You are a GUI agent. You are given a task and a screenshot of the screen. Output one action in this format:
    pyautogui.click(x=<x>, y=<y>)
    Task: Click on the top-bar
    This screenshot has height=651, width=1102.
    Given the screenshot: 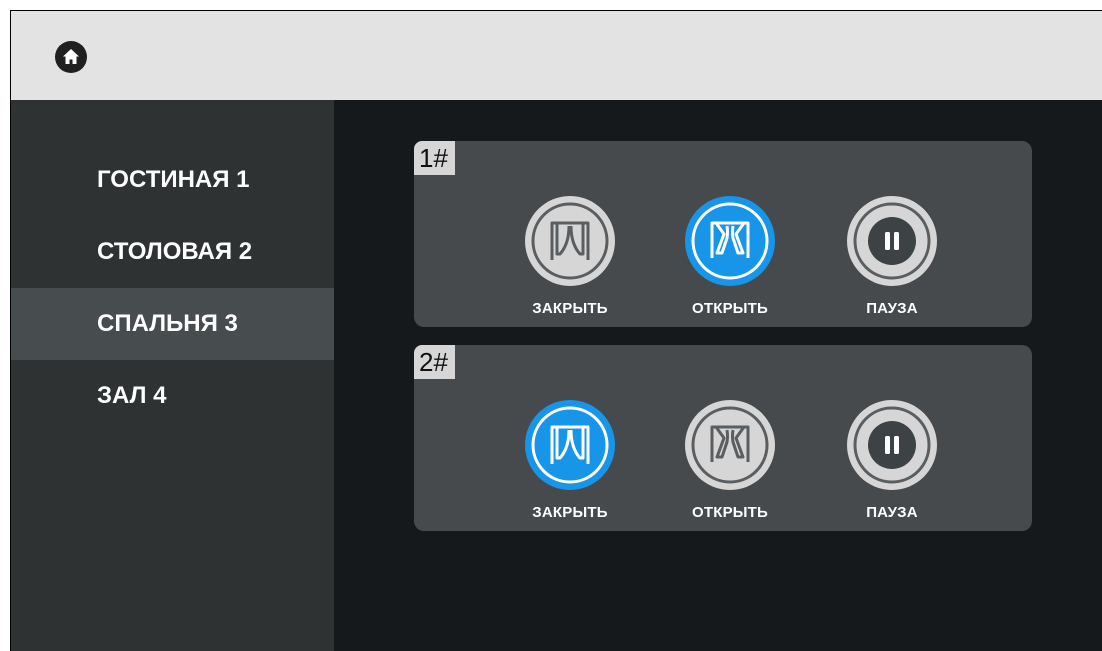 What is the action you would take?
    pyautogui.click(x=556, y=55)
    